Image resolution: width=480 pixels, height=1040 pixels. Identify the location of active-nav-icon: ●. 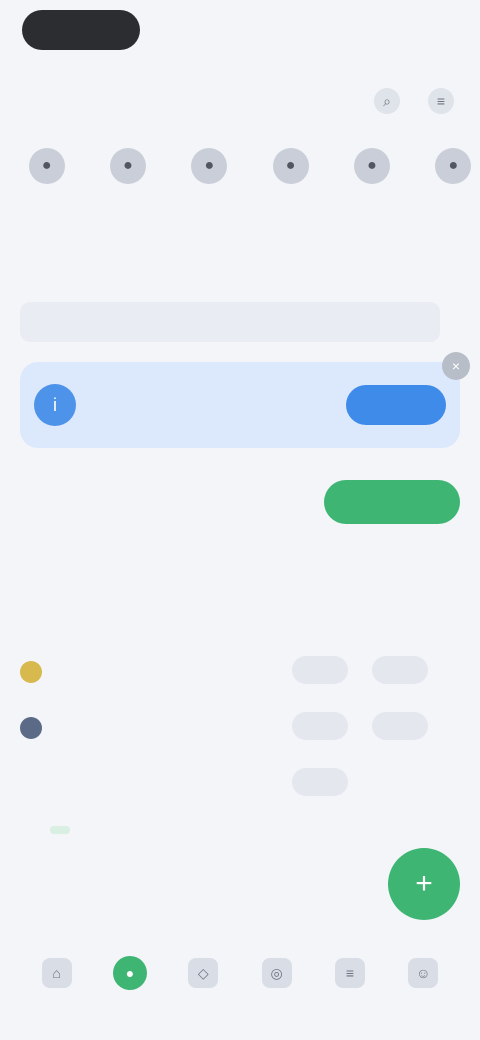
(129, 973).